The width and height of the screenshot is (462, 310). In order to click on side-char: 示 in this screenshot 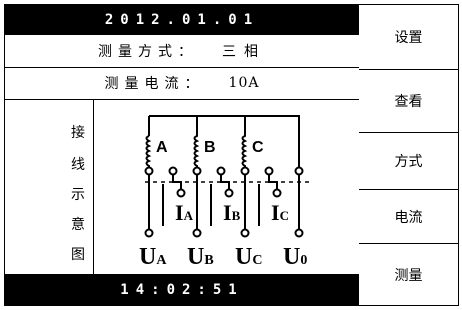, I will do `click(78, 195)`.